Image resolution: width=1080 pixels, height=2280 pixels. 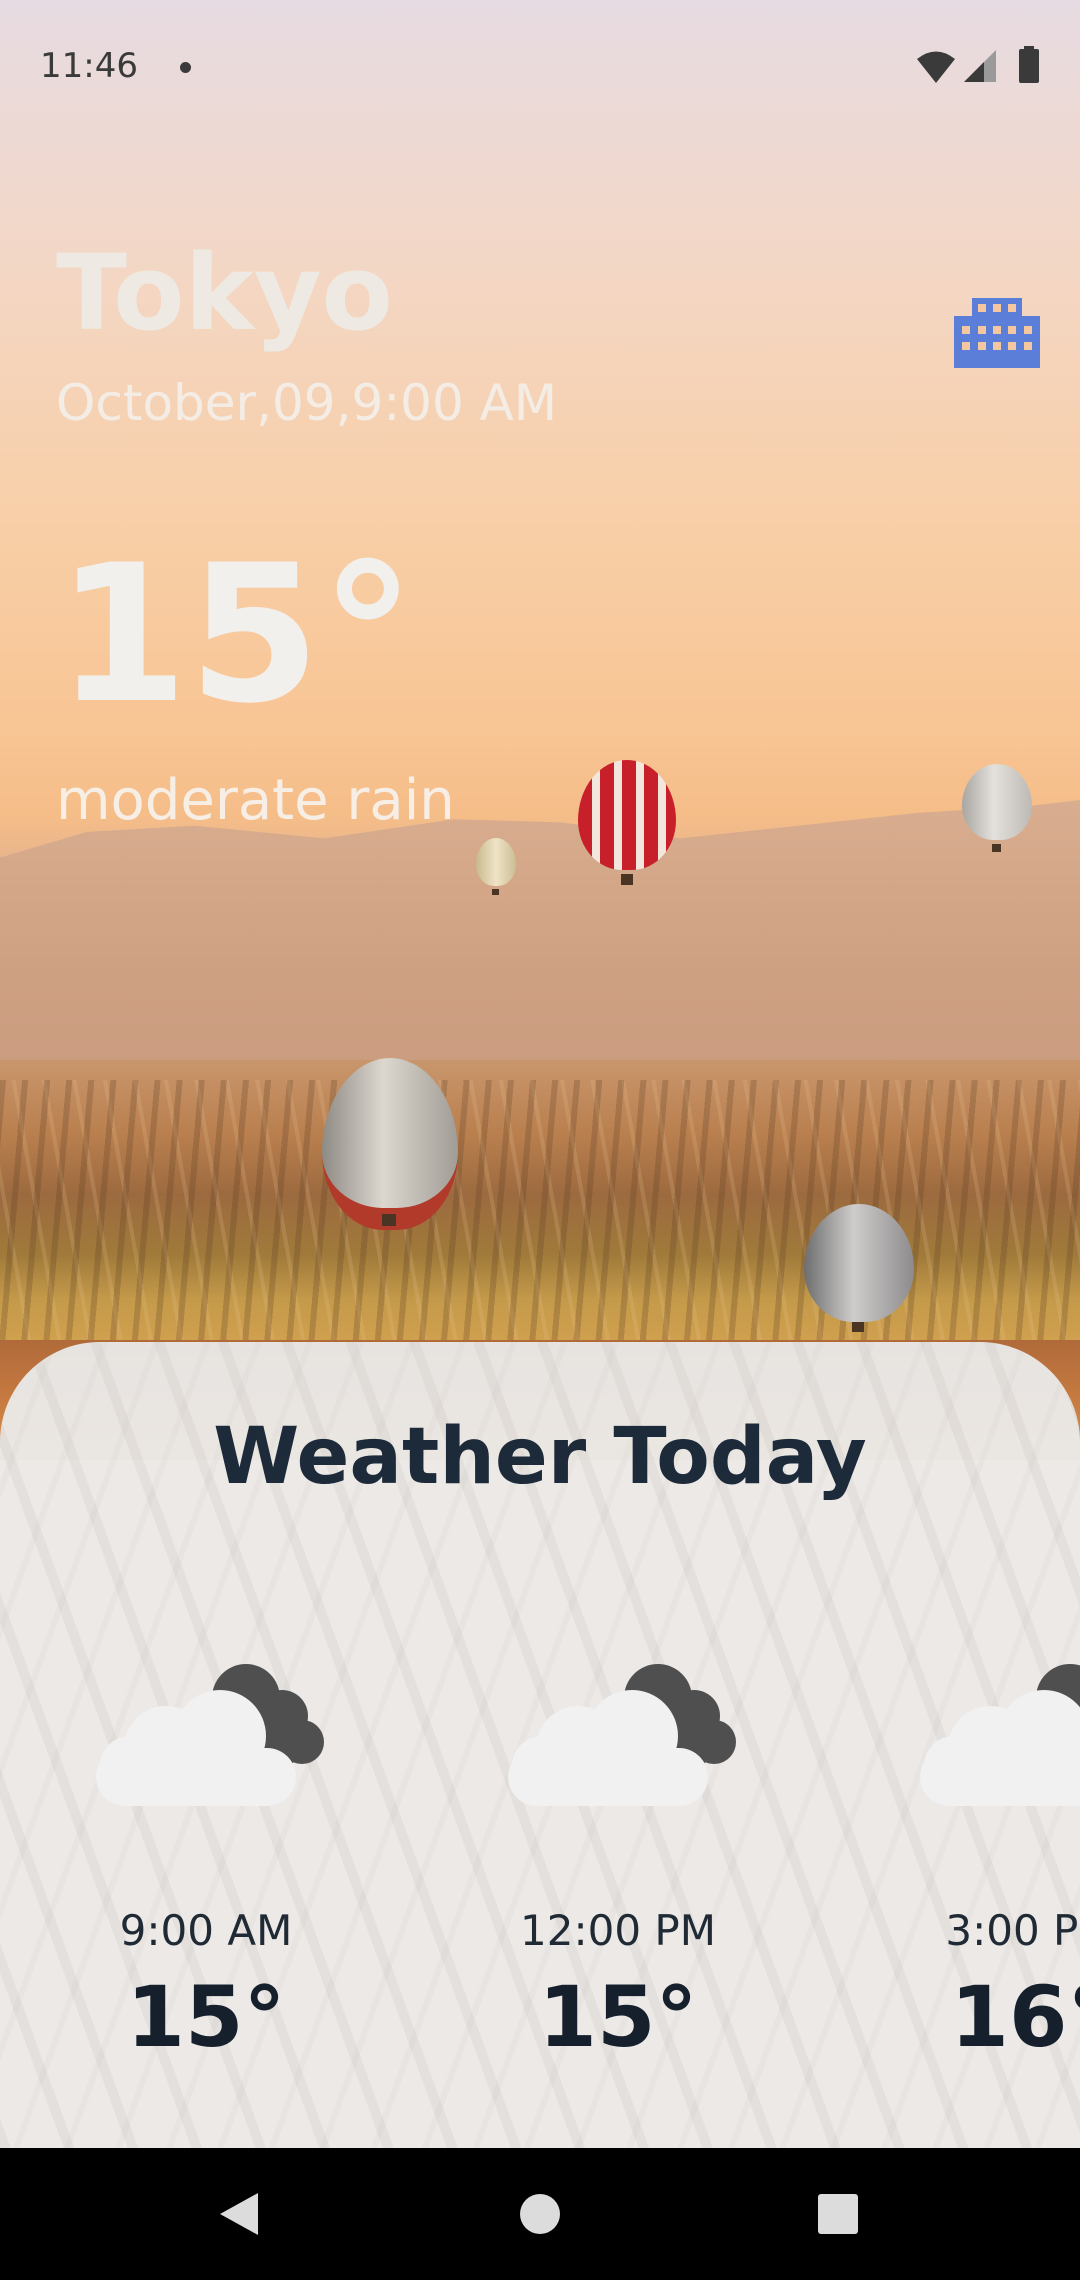 What do you see at coordinates (224, 293) in the screenshot?
I see `city-name: Tokyo` at bounding box center [224, 293].